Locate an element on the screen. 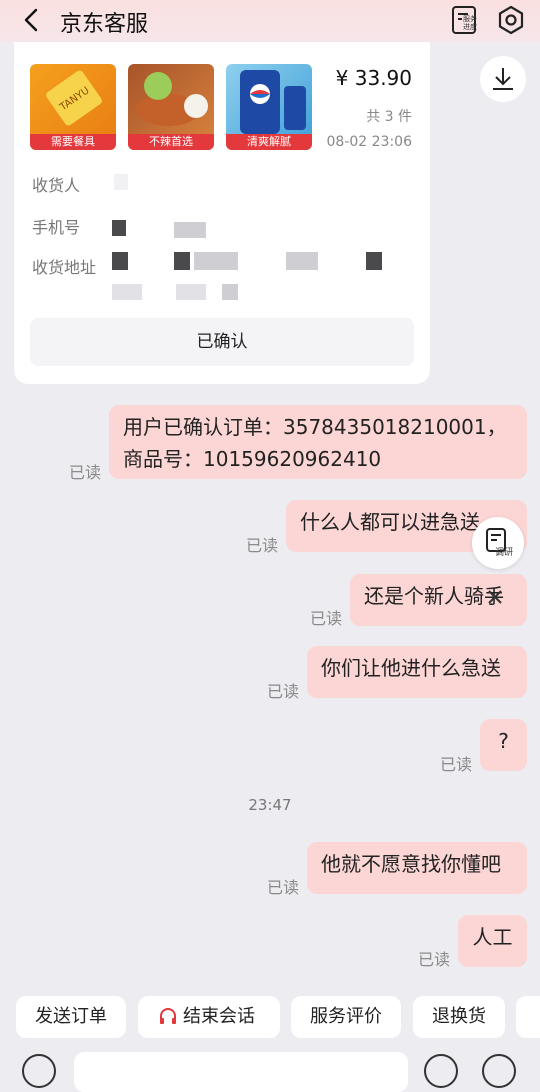 This screenshot has width=540, height=1092. message-bubble: 人工 is located at coordinates (492, 941).